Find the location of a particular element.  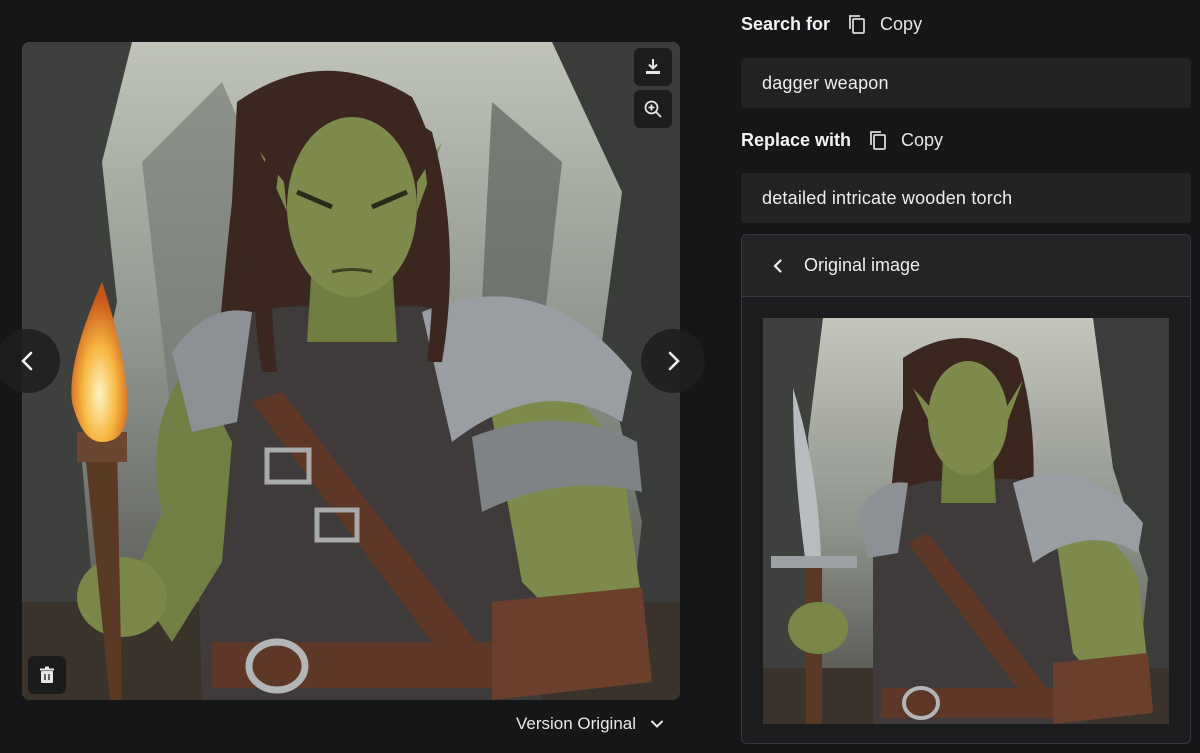

replace-with-row: Replace with Copy is located at coordinates (842, 140).